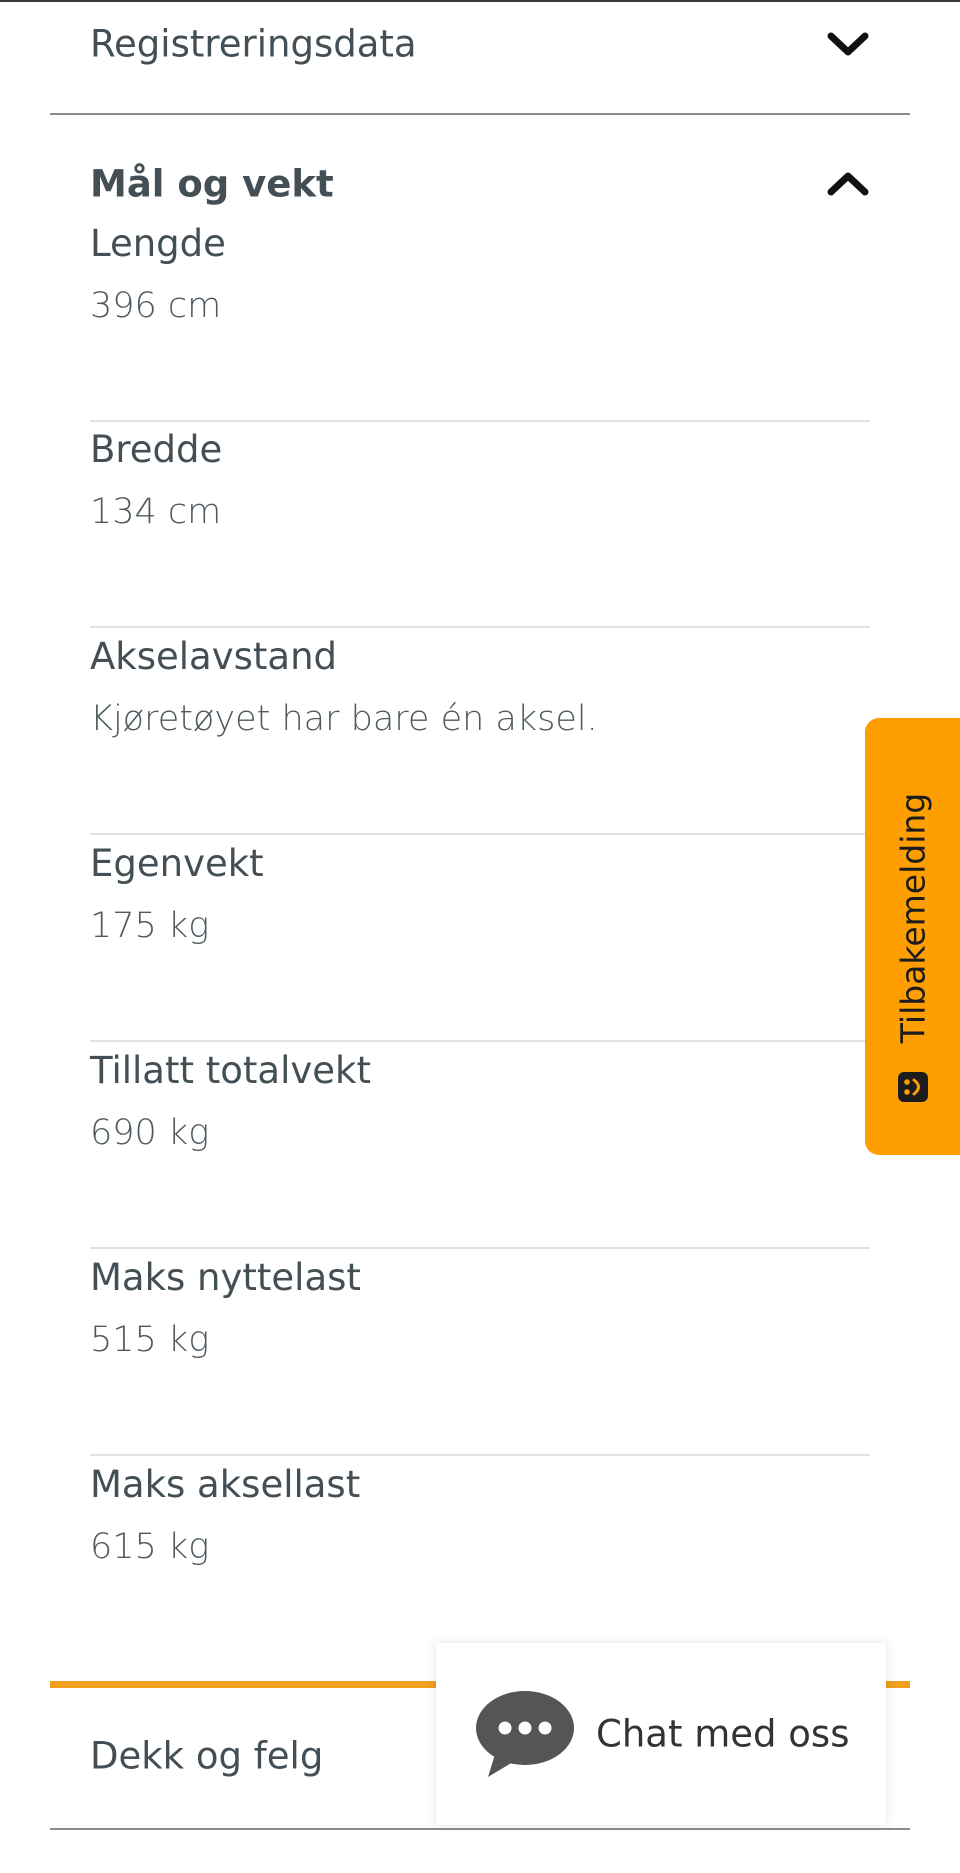 The height and width of the screenshot is (1873, 960). Describe the element at coordinates (480, 939) in the screenshot. I see `field-egenvekt: Egenvekt 175 kg` at that location.